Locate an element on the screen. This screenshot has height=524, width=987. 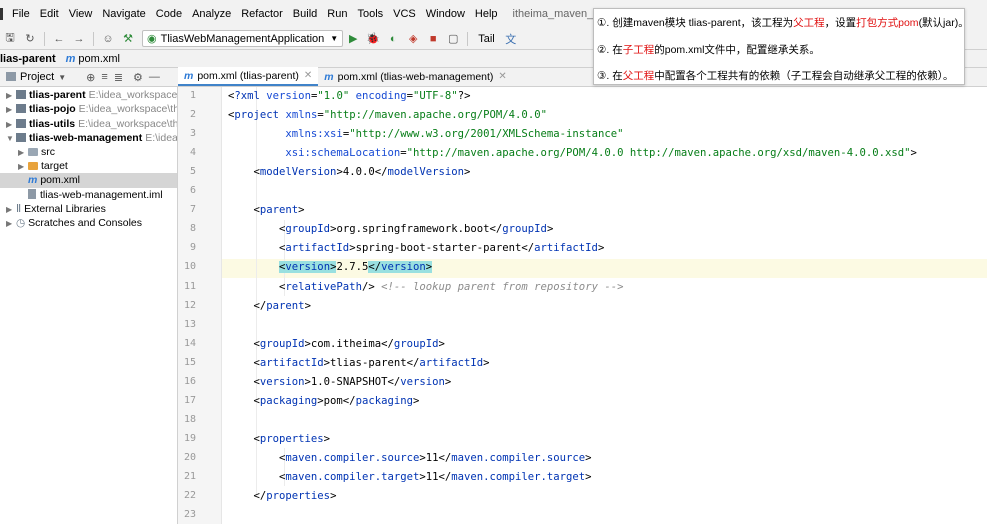
tree-label: tlias-web-management is located at coordinates (86, 137).